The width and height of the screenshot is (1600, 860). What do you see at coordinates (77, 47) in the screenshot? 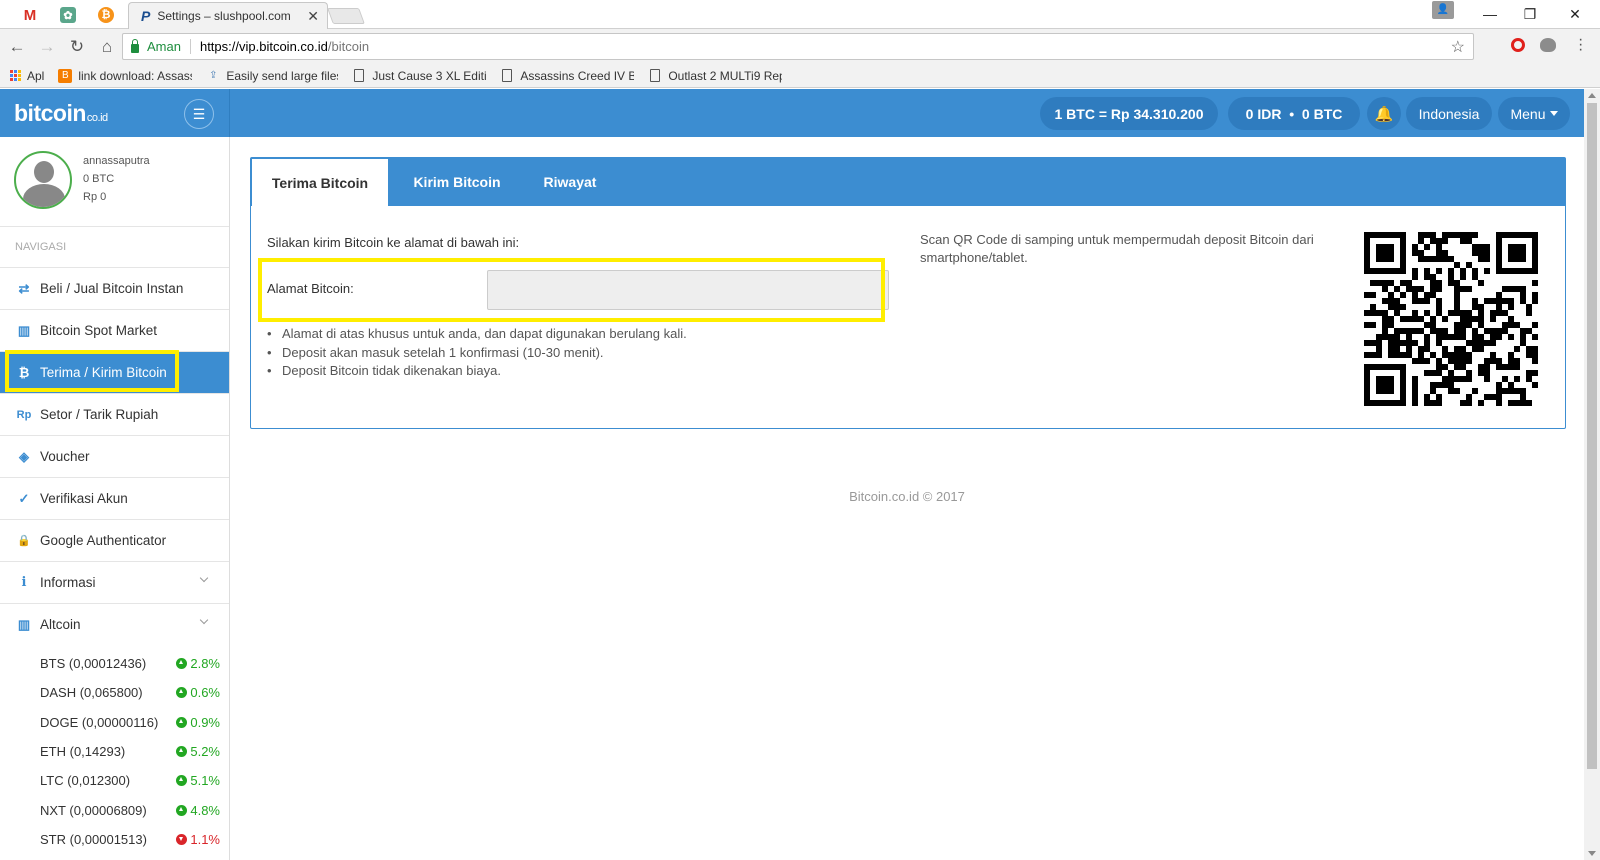
I see `reload-icon: ↻` at bounding box center [77, 47].